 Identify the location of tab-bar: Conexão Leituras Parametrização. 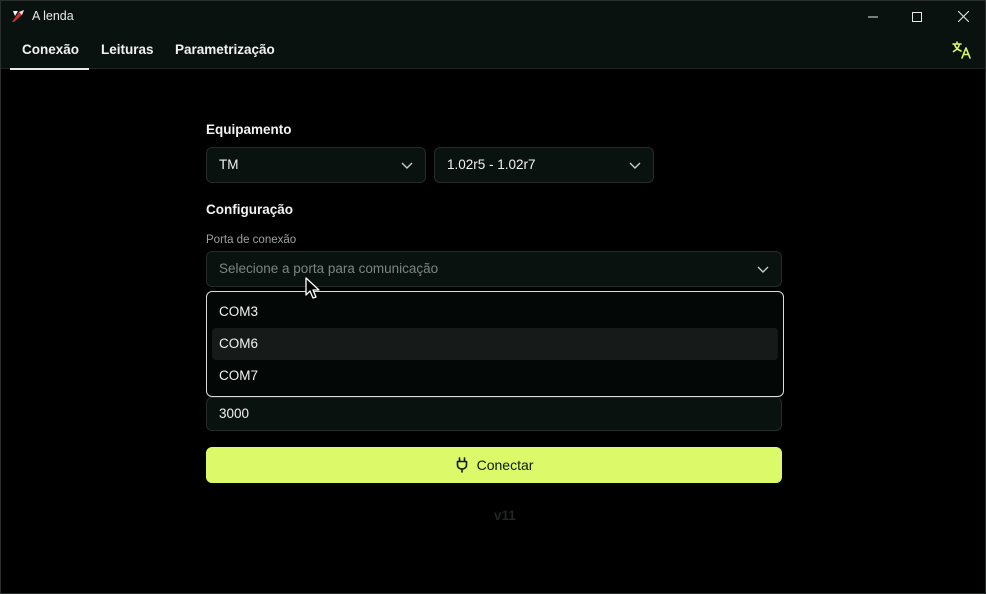
(493, 51).